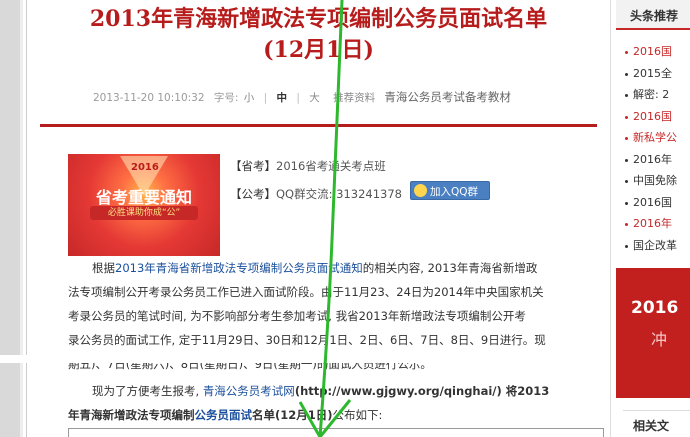 Image resolution: width=690 pixels, height=437 pixels. I want to click on sidebar-news-item-label: 解密: 2, so click(651, 94).